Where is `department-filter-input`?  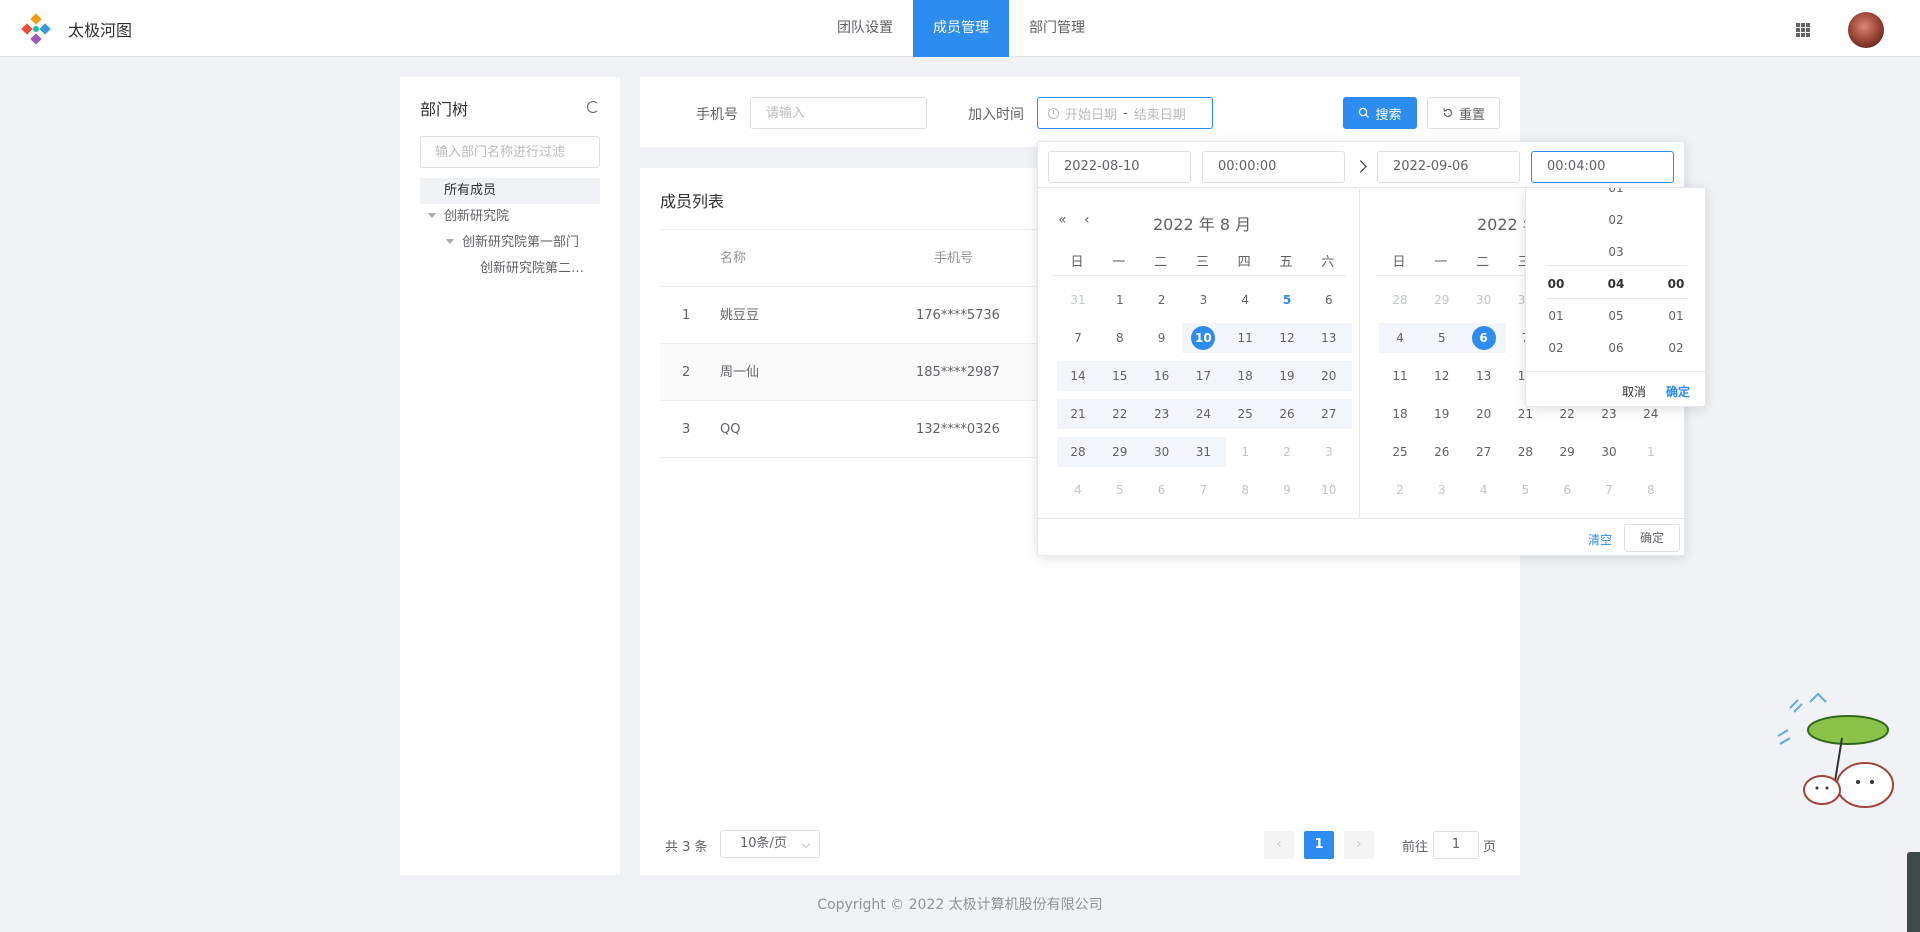 department-filter-input is located at coordinates (510, 152).